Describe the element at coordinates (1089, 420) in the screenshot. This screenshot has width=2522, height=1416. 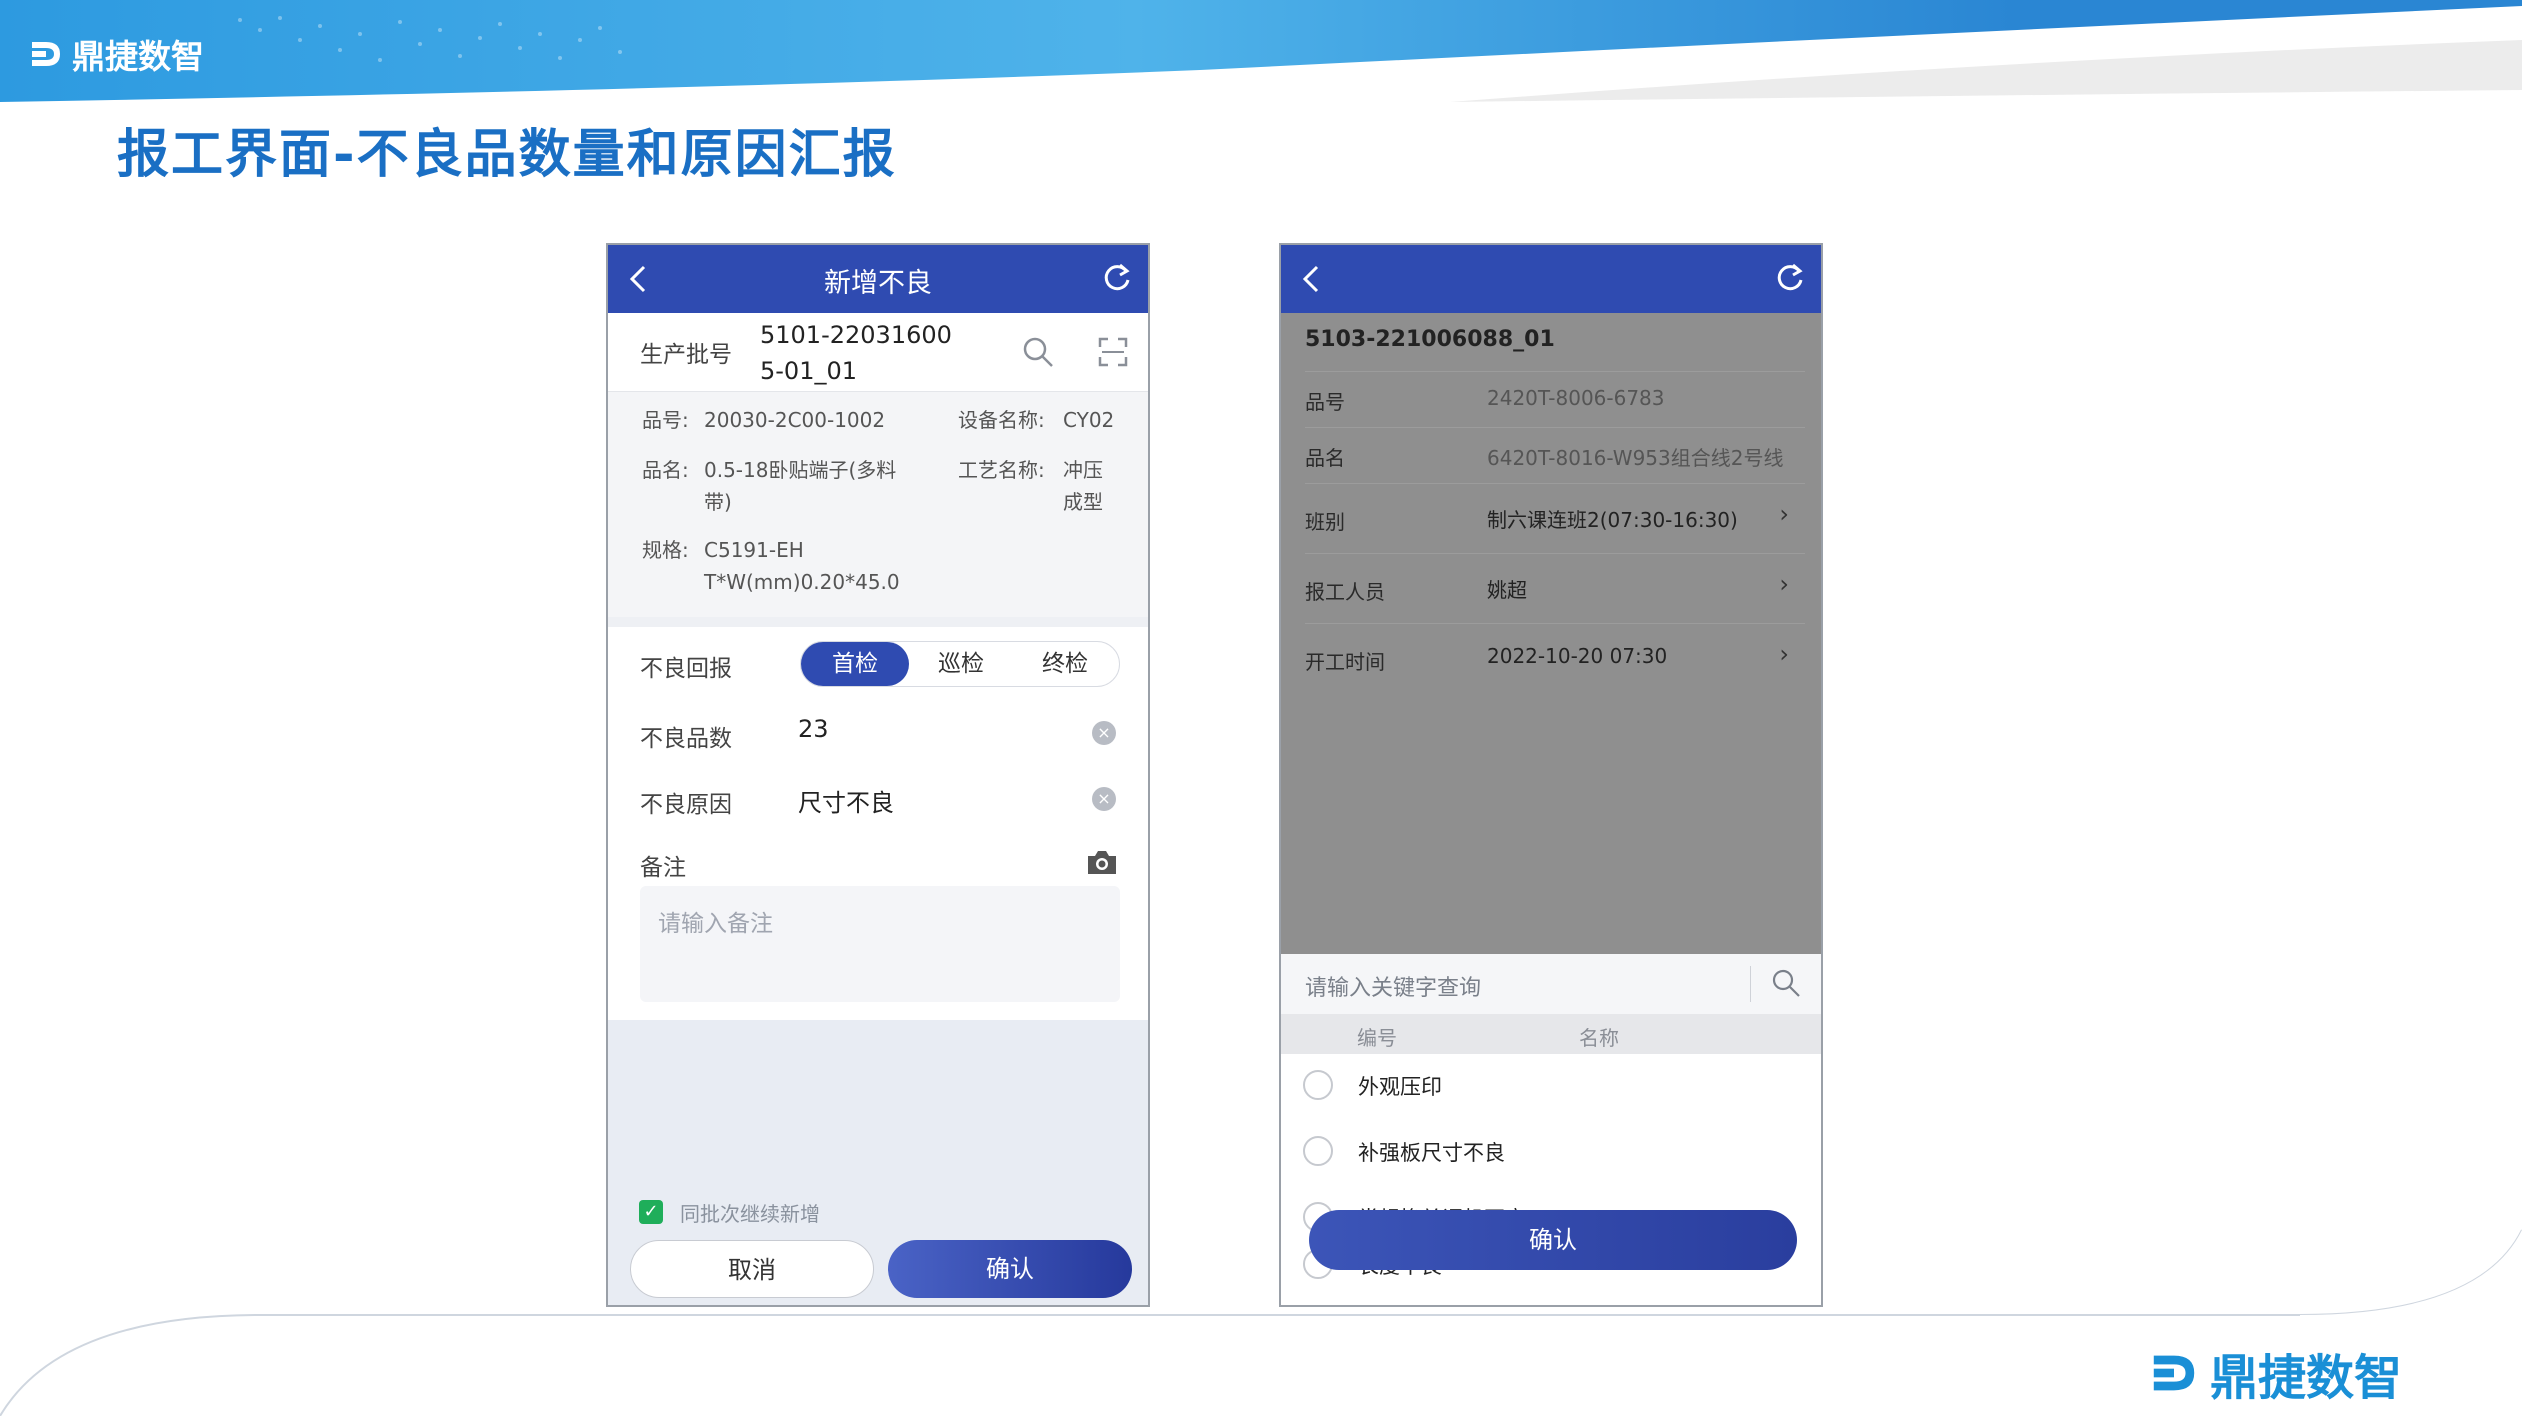
I see `device-value: CY02` at that location.